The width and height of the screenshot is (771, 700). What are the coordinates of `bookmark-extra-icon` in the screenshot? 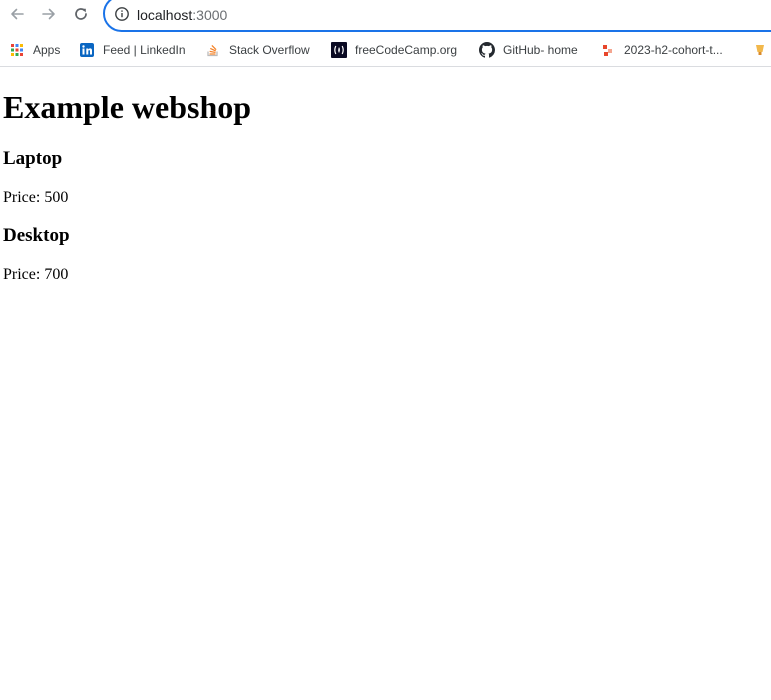 It's located at (760, 50).